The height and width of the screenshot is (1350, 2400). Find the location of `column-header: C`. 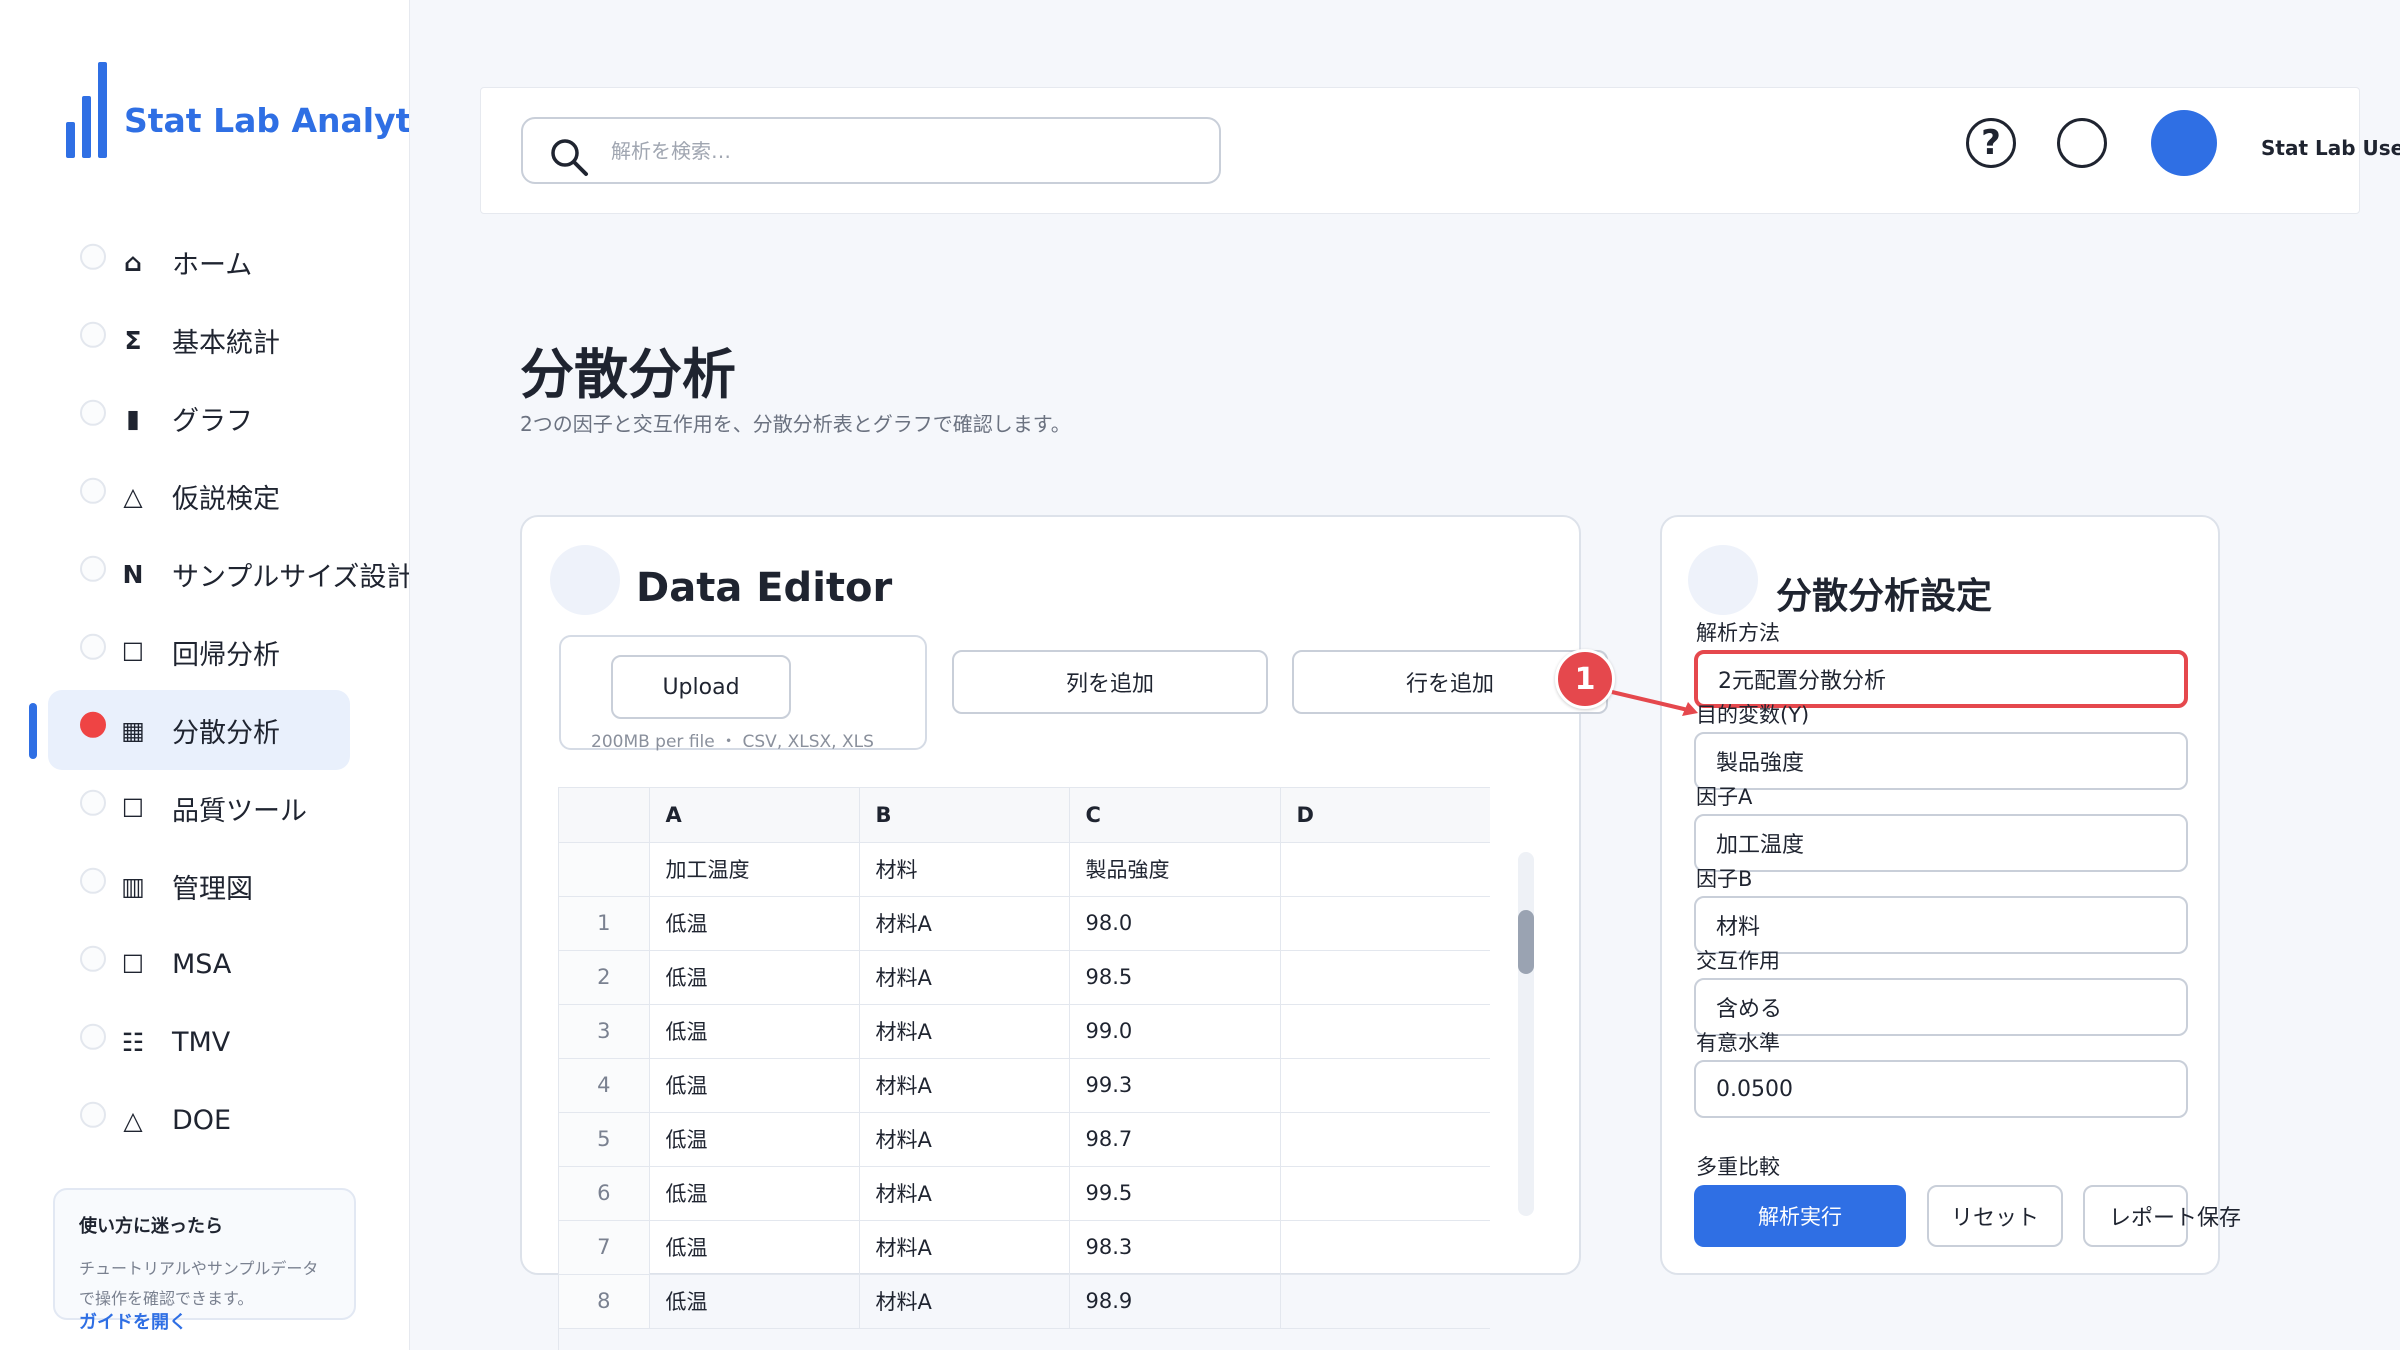

column-header: C is located at coordinates (1175, 815).